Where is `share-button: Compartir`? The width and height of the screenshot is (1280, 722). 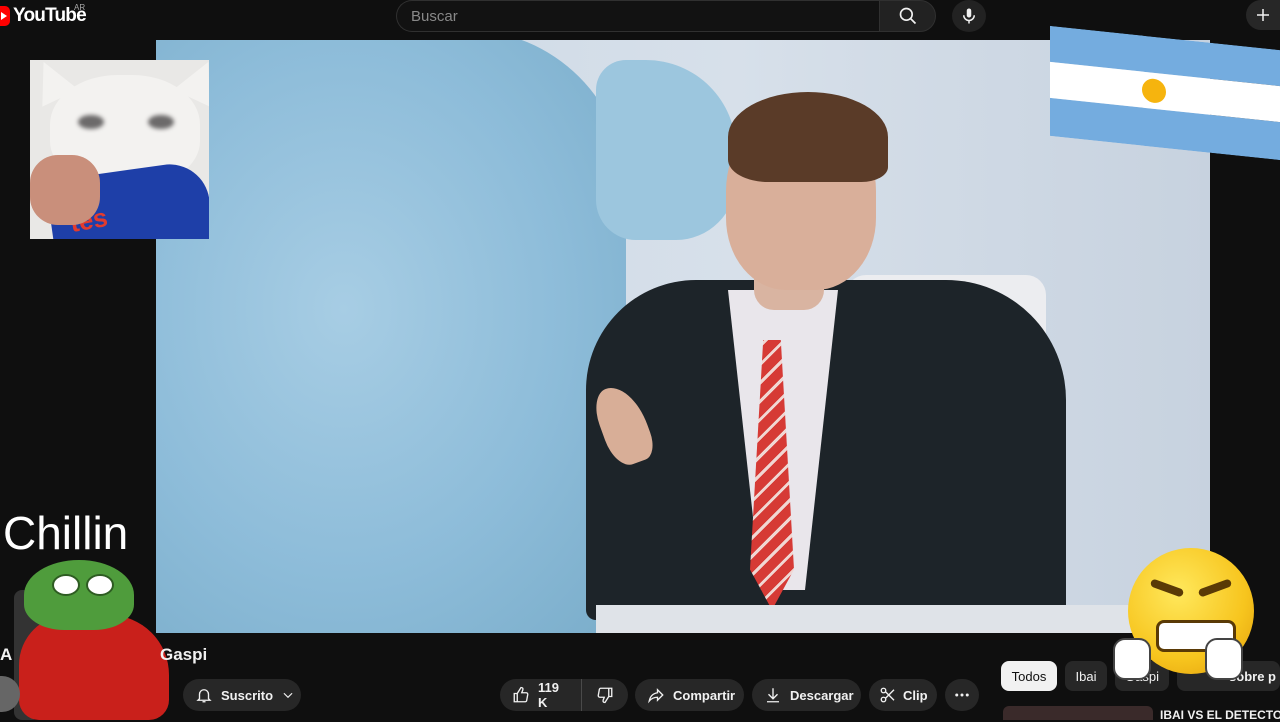
share-button: Compartir is located at coordinates (689, 695).